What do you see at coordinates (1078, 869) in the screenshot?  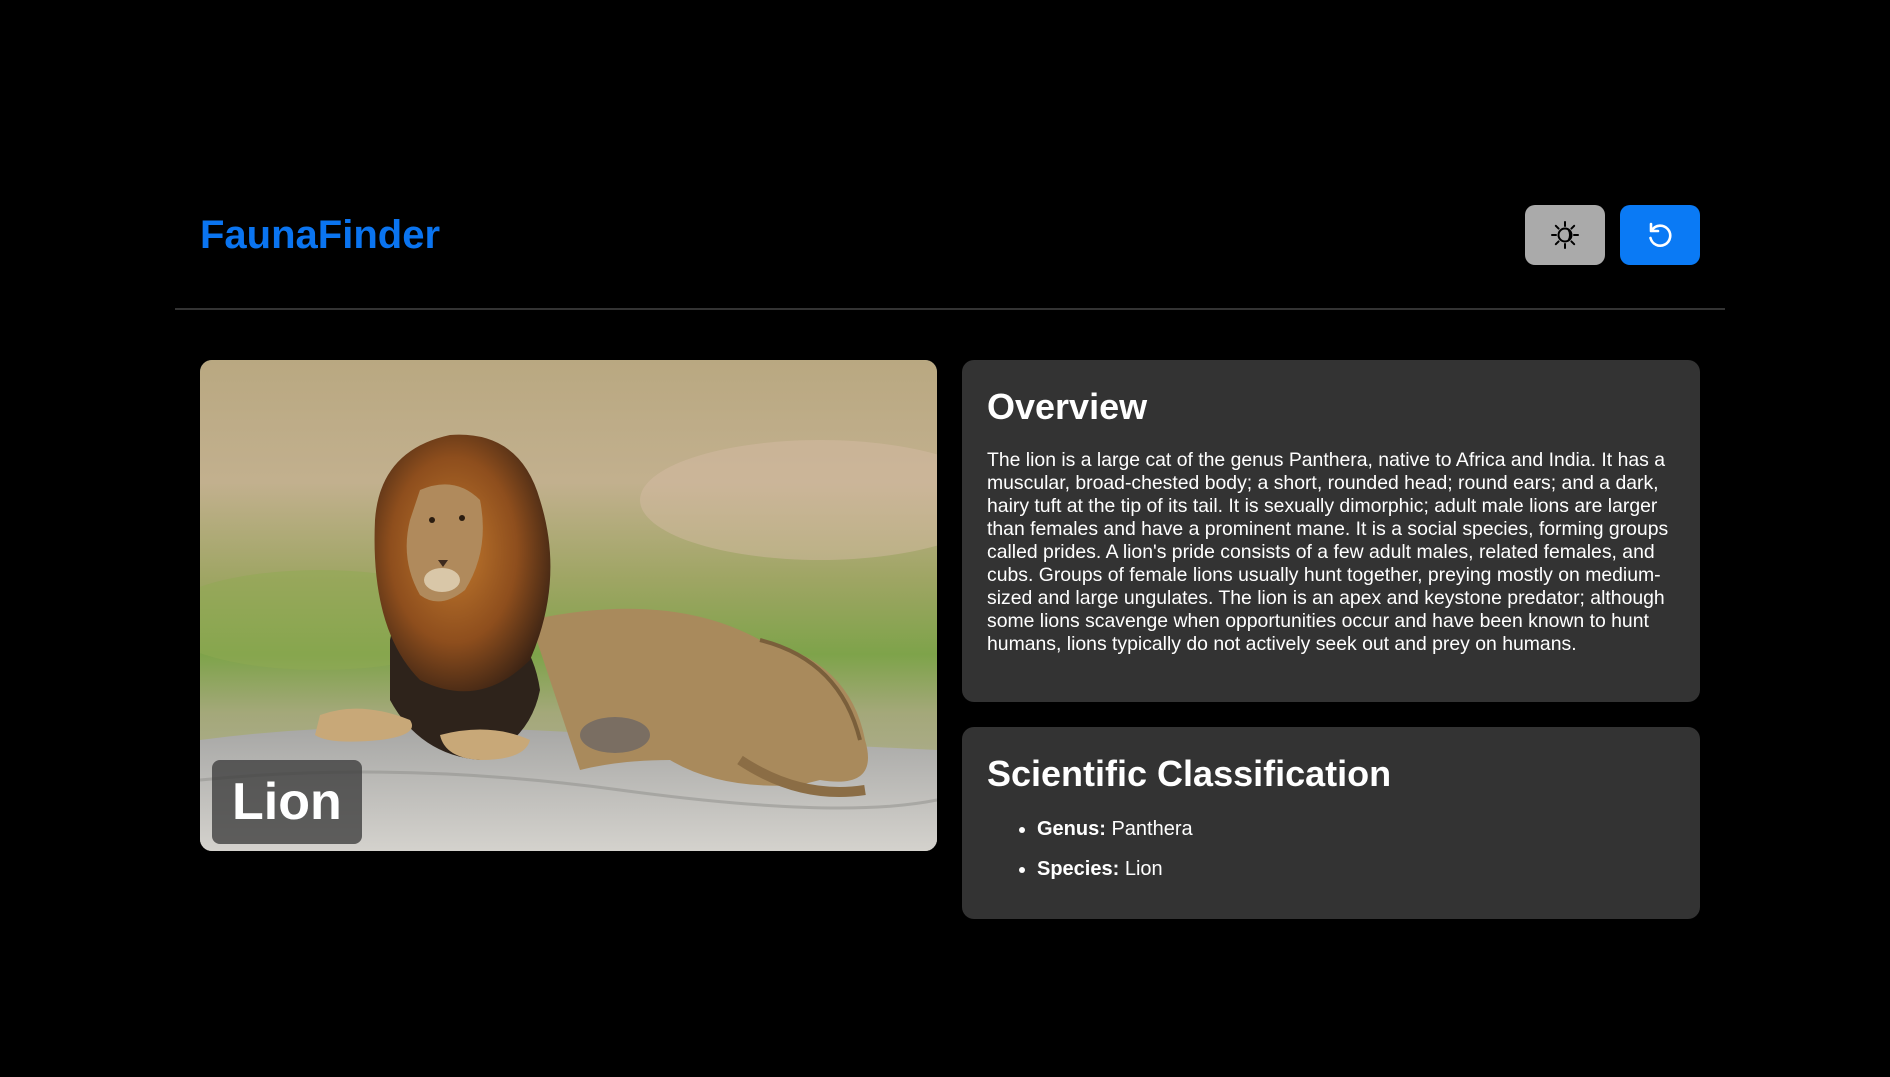 I see `classification-label: Species:` at bounding box center [1078, 869].